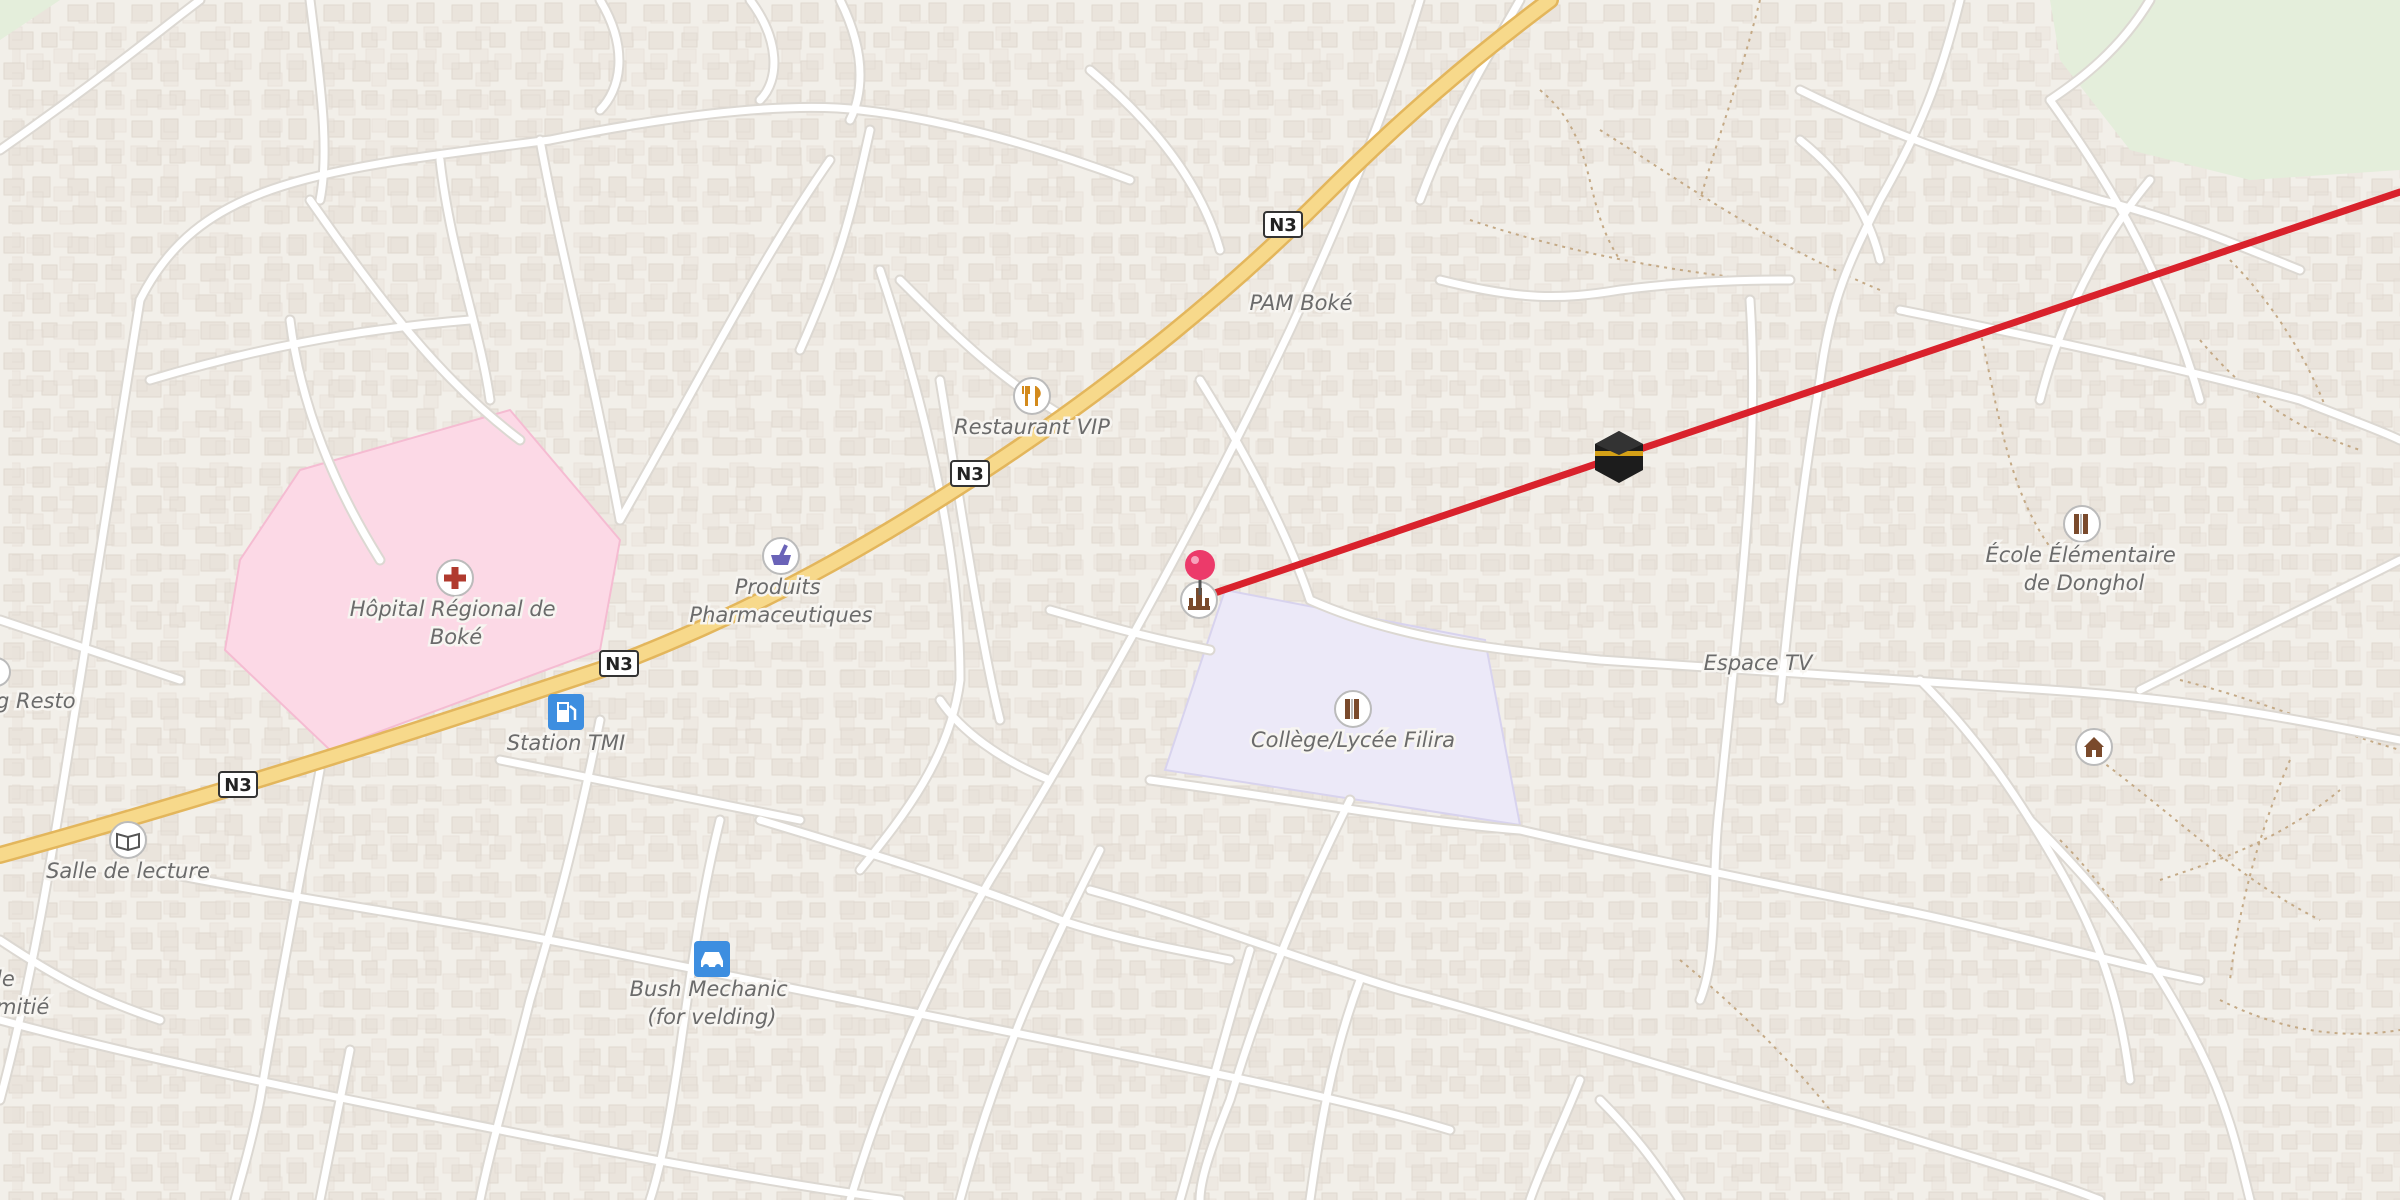  What do you see at coordinates (781, 556) in the screenshot?
I see `mortar-pestle-icon` at bounding box center [781, 556].